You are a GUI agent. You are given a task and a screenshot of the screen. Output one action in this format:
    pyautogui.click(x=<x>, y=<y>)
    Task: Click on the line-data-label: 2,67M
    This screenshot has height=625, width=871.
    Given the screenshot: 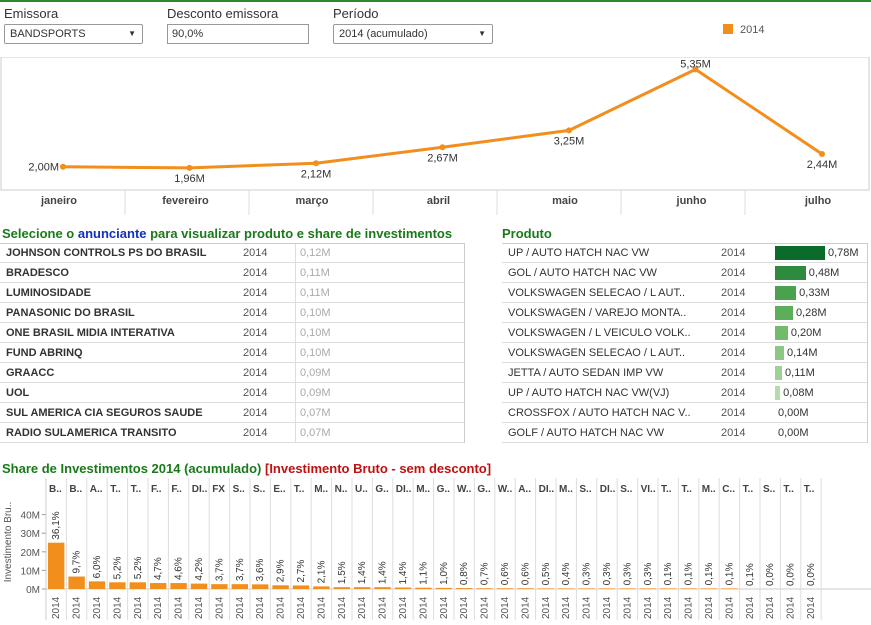 What is the action you would take?
    pyautogui.click(x=442, y=158)
    